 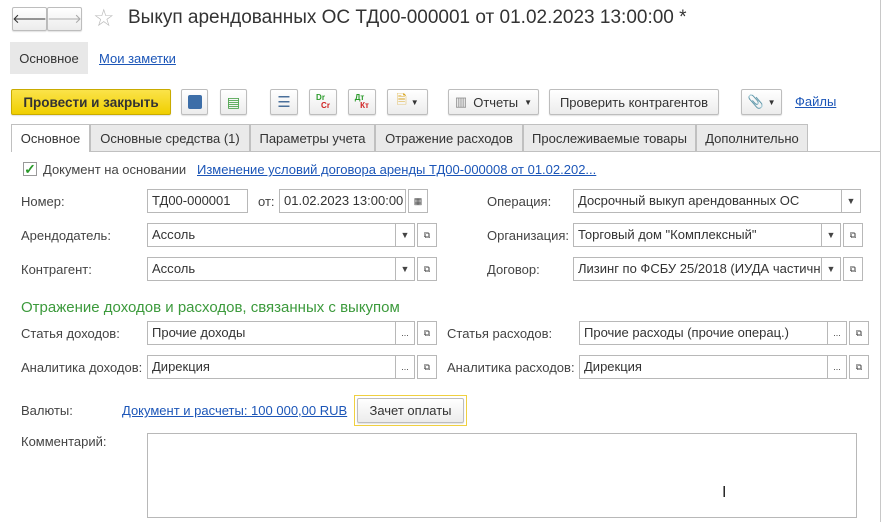 What do you see at coordinates (197, 201) in the screenshot?
I see `number-input: ТД00-000001` at bounding box center [197, 201].